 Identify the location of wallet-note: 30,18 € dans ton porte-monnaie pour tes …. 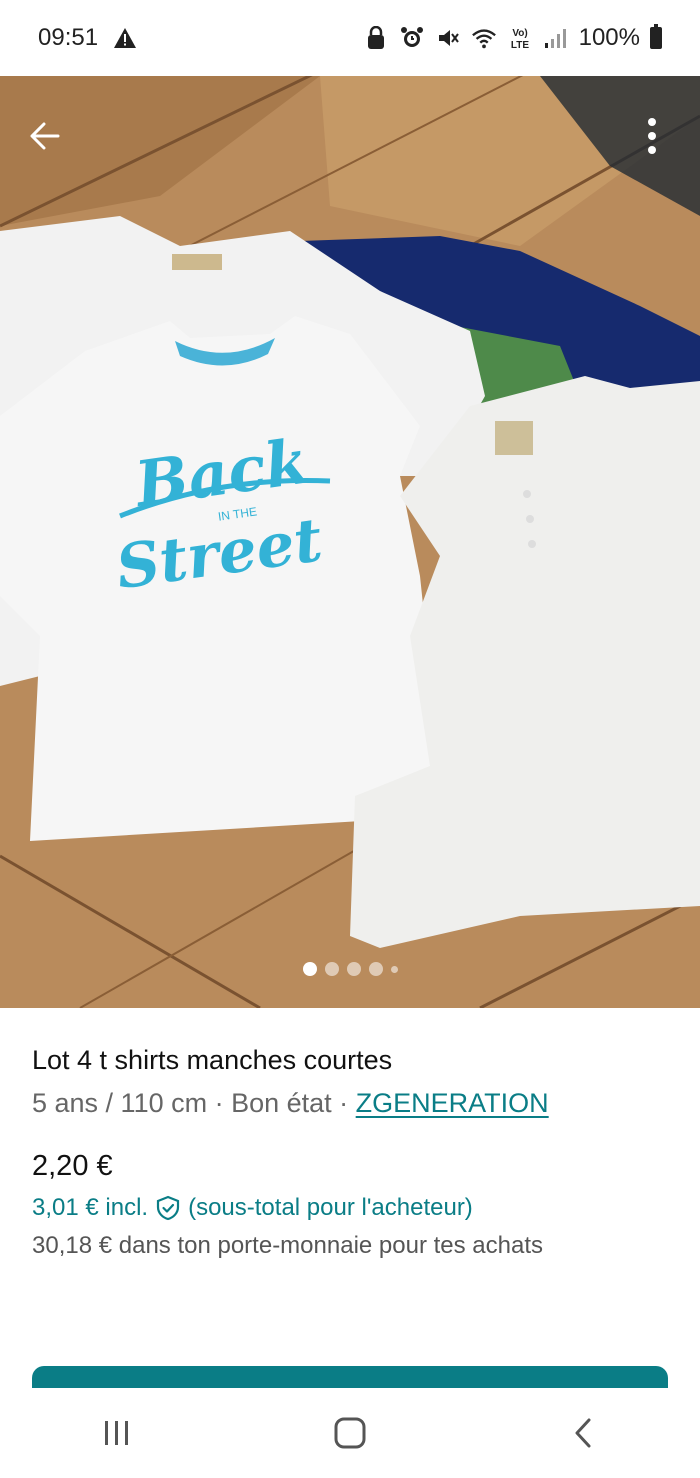
(288, 1245).